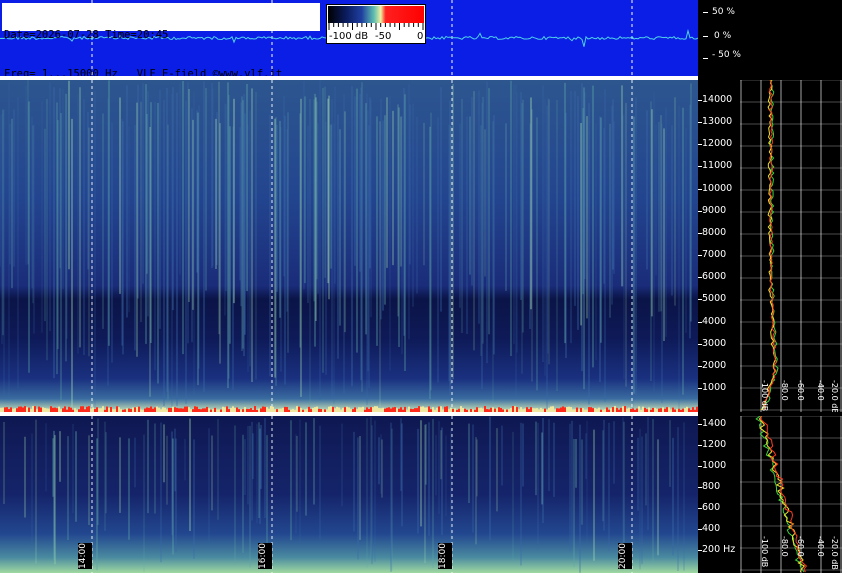  I want to click on freq-tick-label: 800, so click(711, 486).